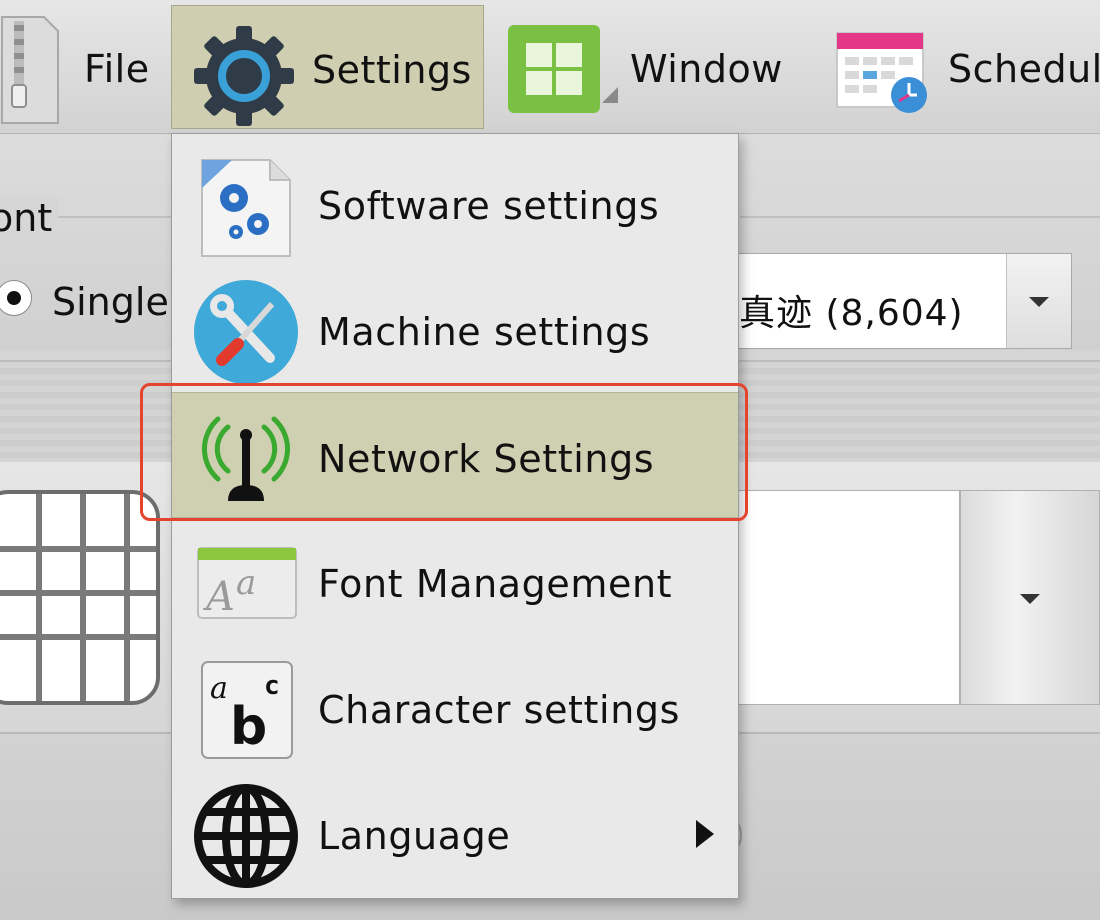 This screenshot has height=920, width=1100. Describe the element at coordinates (246, 459) in the screenshot. I see `antenna-icon` at that location.